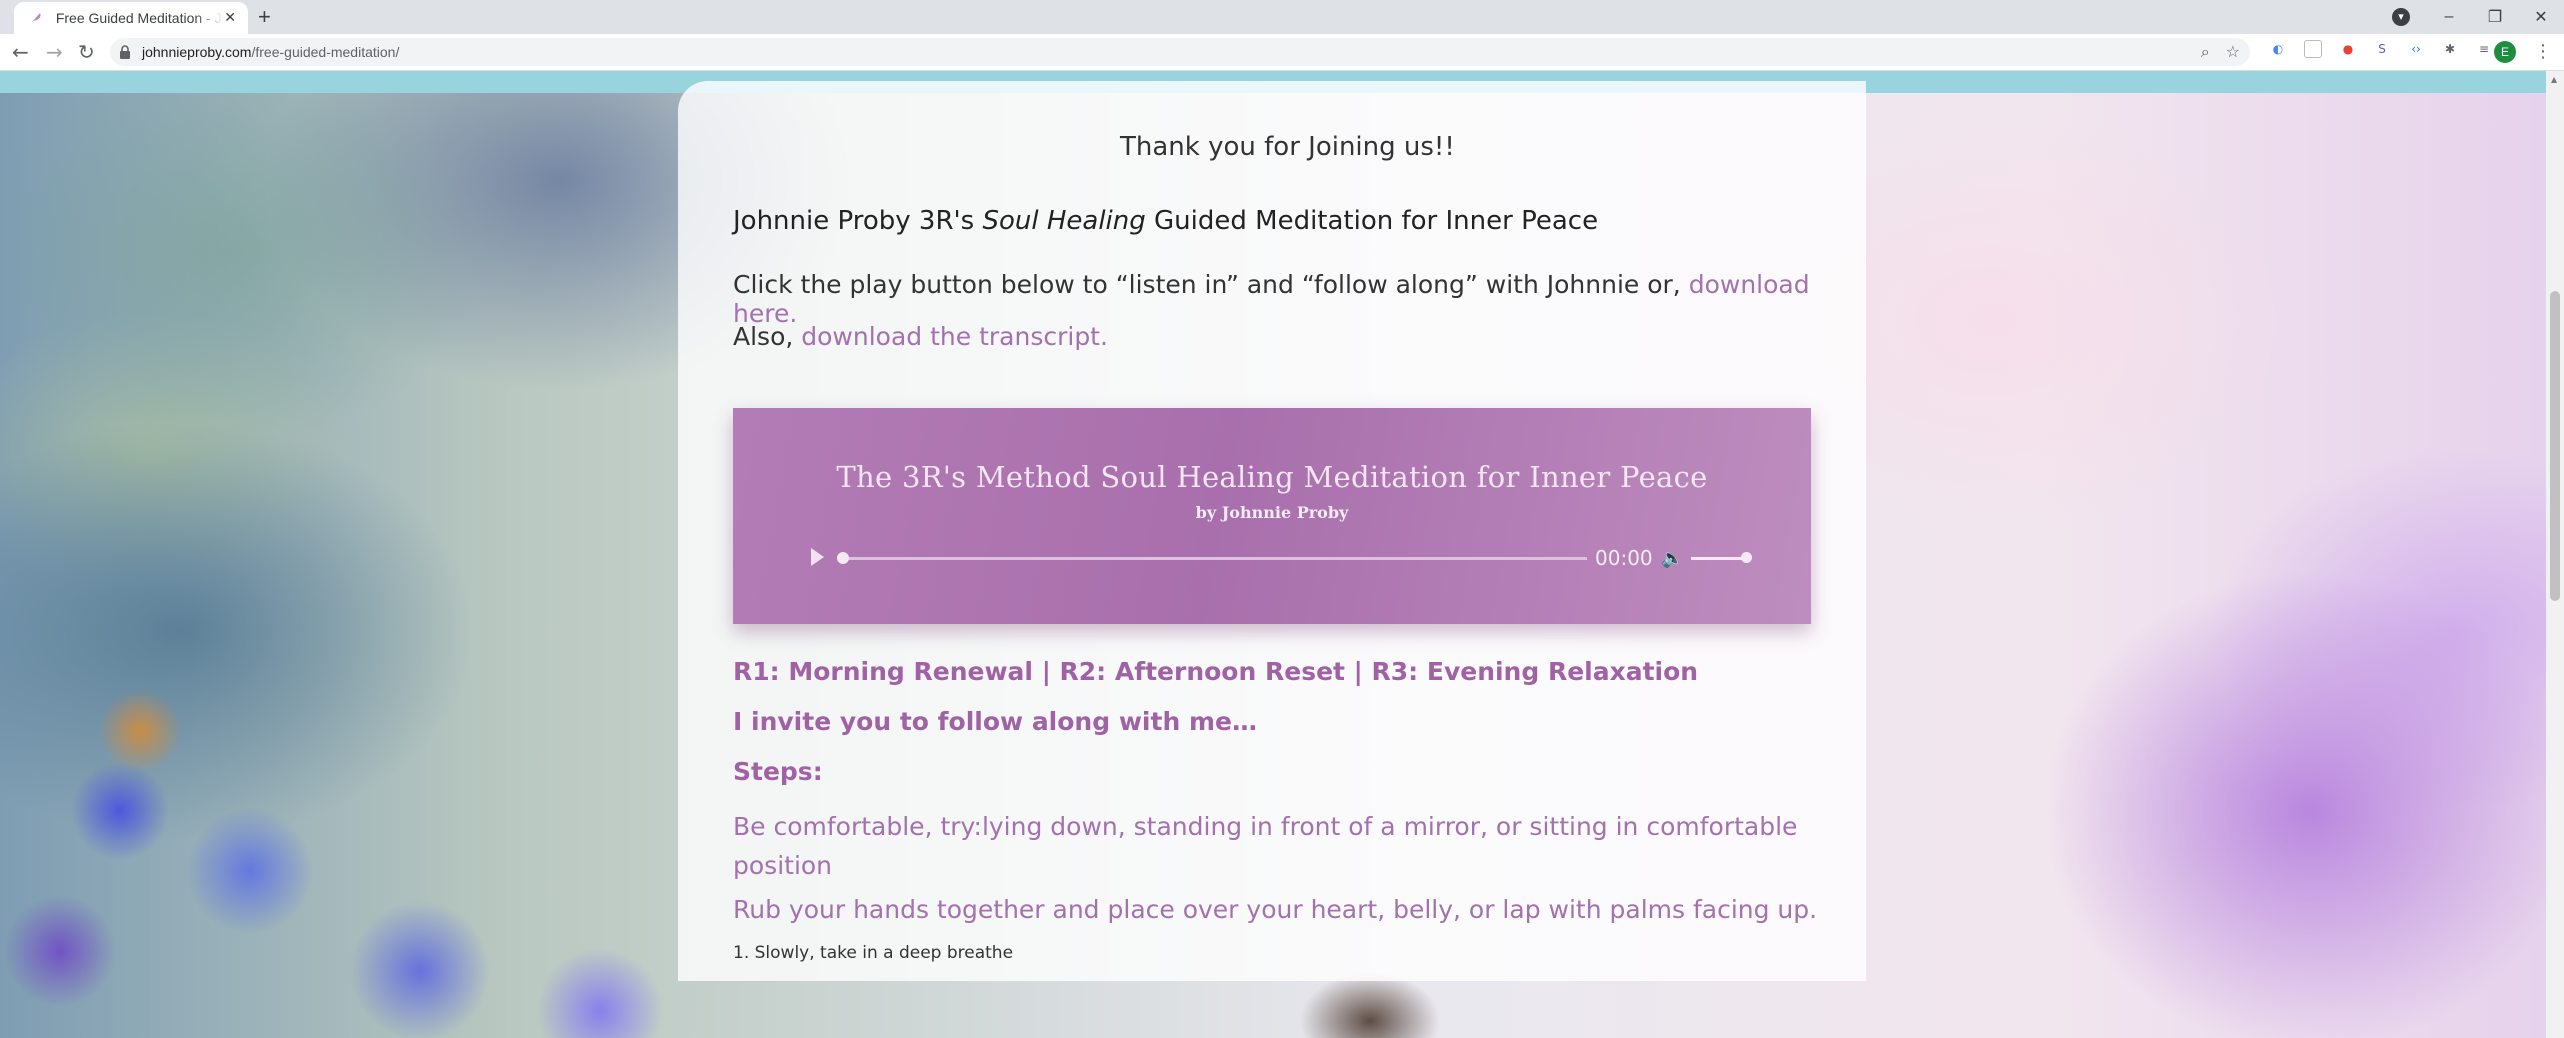 Image resolution: width=2564 pixels, height=1038 pixels. I want to click on steps-heading: Steps:, so click(778, 771).